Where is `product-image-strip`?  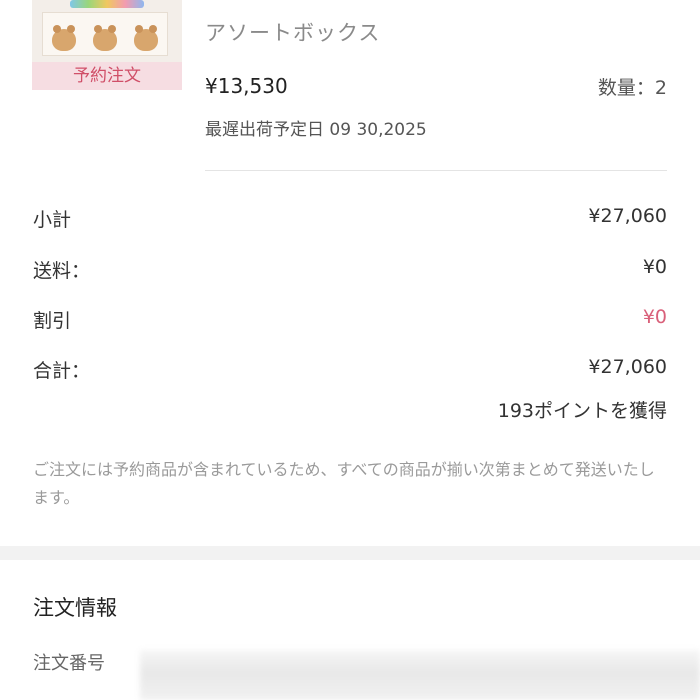 product-image-strip is located at coordinates (107, 4).